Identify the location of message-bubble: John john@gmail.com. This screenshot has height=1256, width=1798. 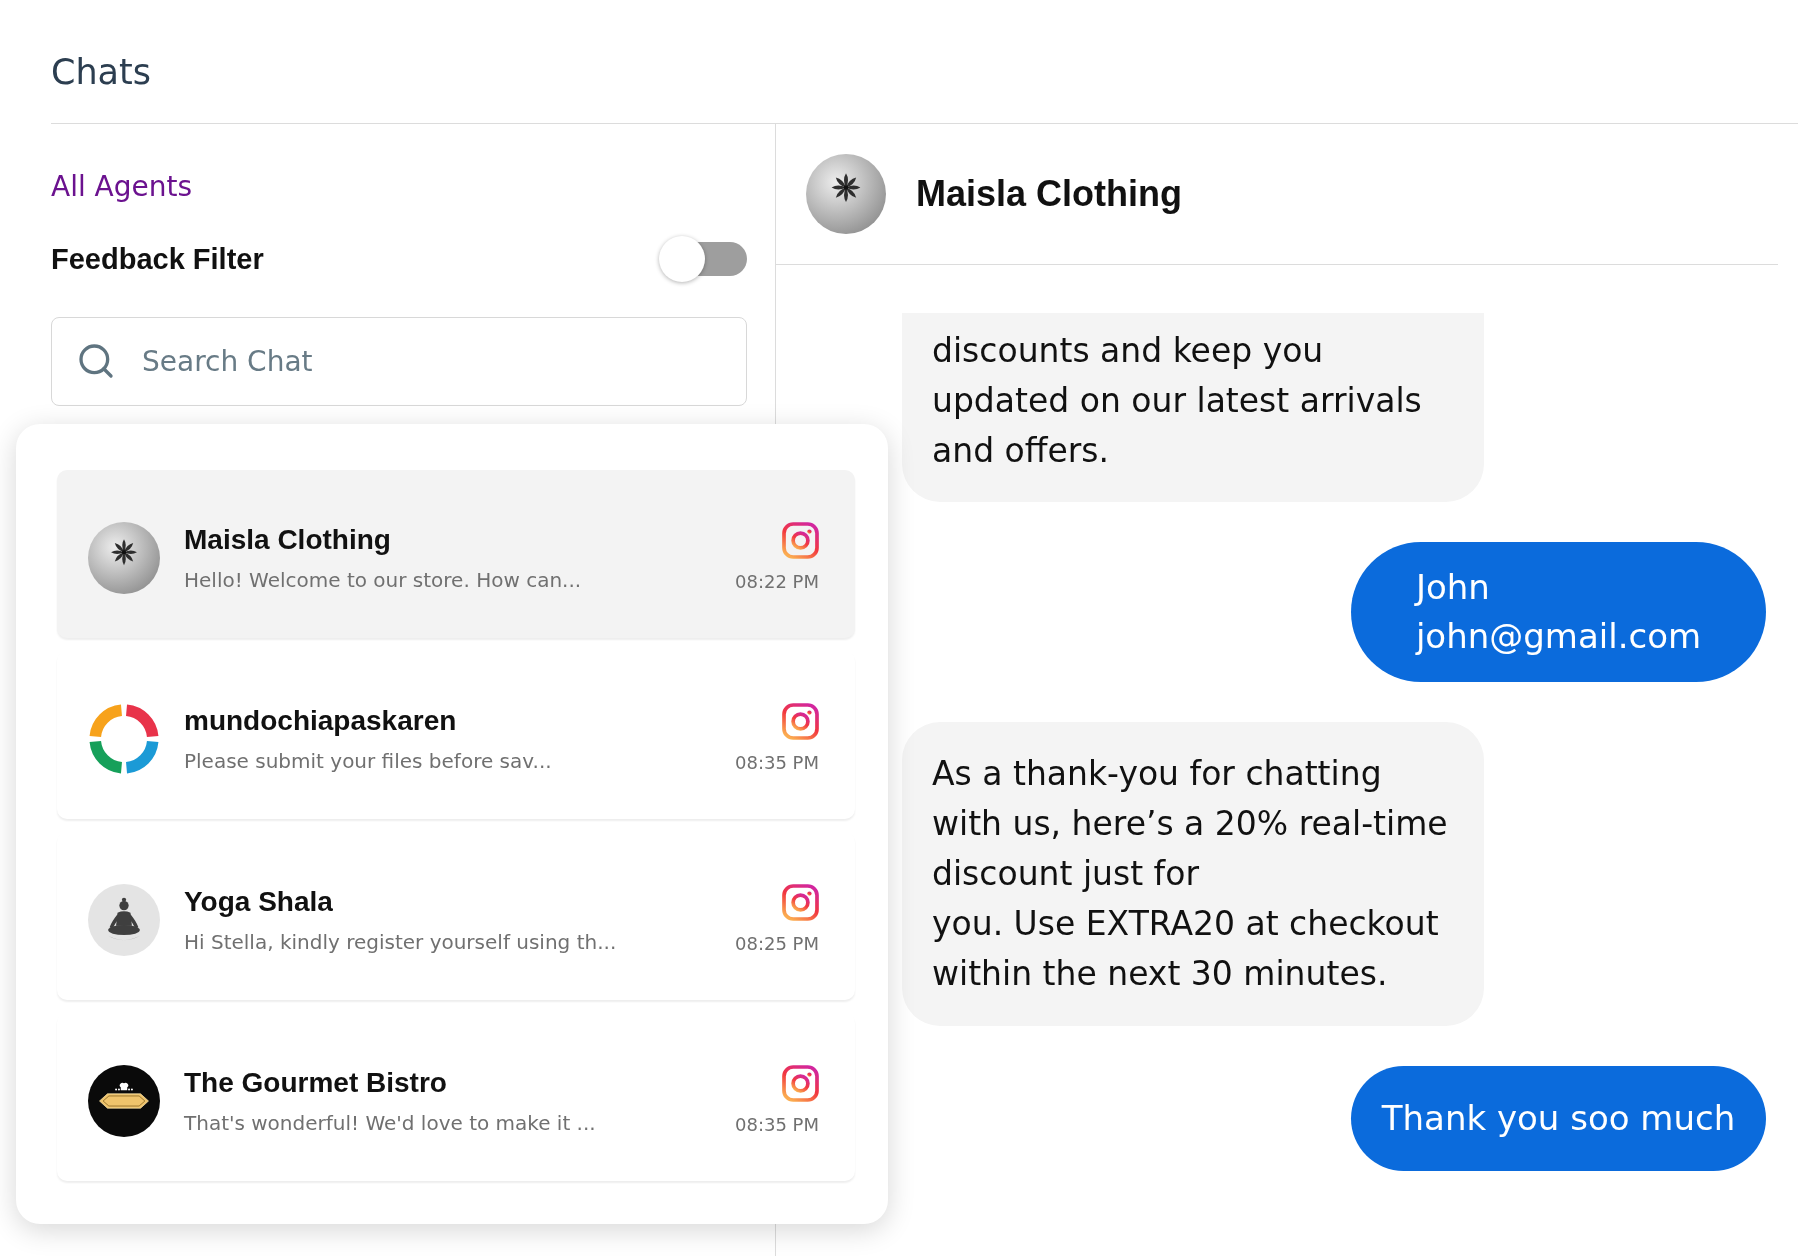
(1558, 612).